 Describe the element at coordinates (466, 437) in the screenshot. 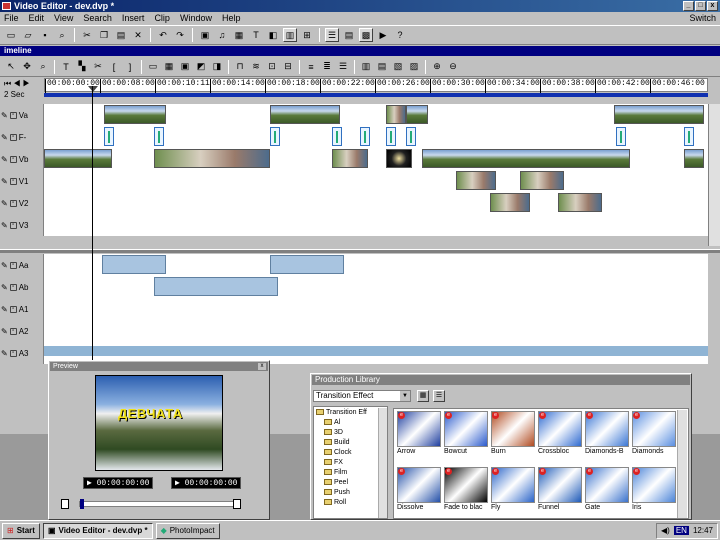

I see `library-item: e Bowcut` at that location.